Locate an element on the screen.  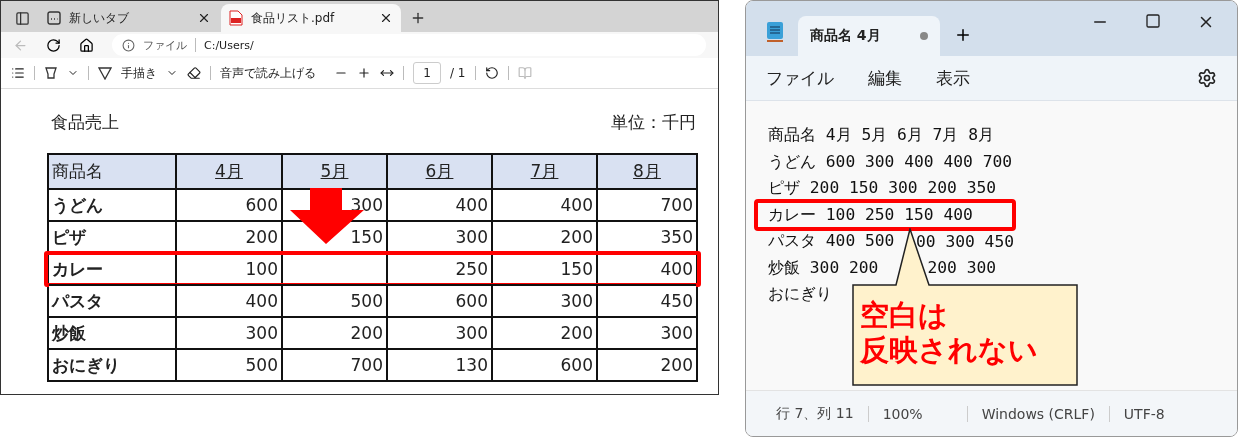
text-line: おにぎり is located at coordinates (800, 294).